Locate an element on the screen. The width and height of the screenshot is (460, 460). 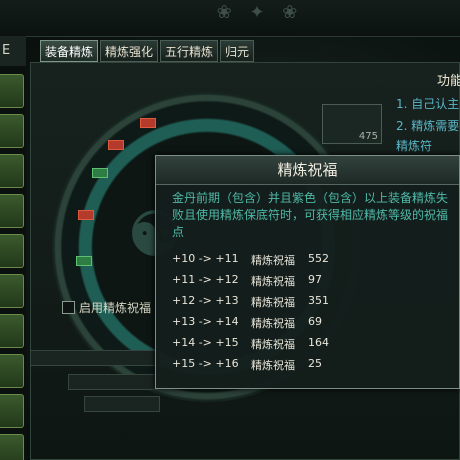
tab-bar: 装备精炼 精炼强化 五行精炼 归元 is located at coordinates (147, 51).